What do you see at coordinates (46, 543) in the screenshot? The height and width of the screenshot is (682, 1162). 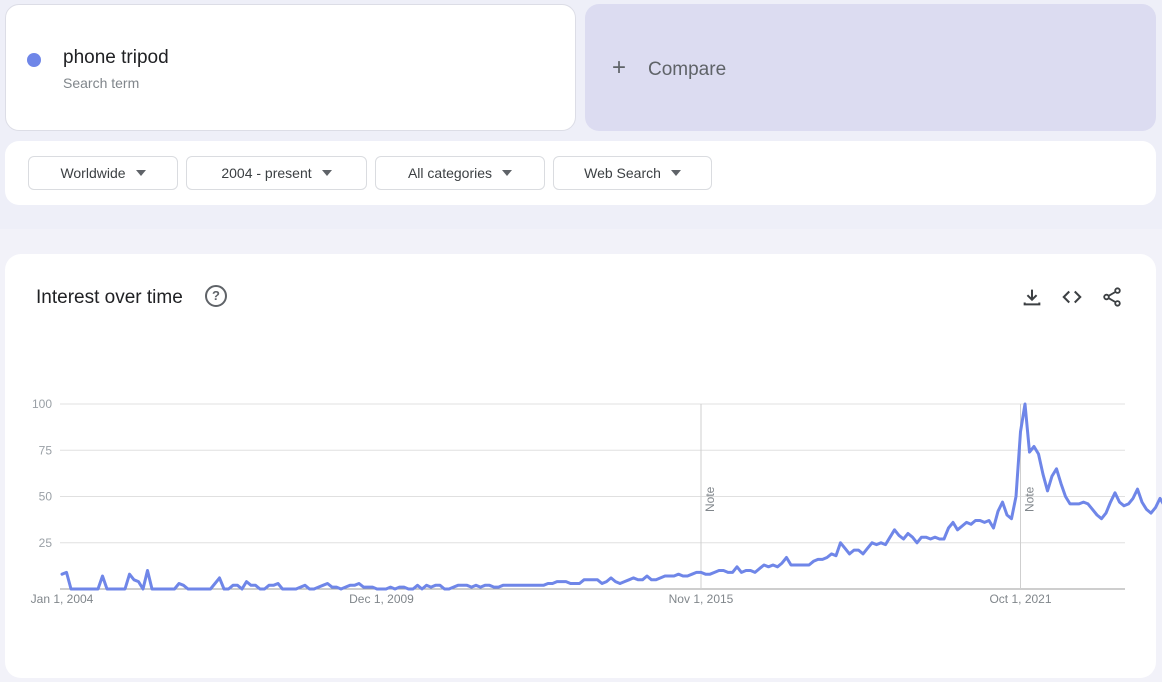 I see `y-tick-label: 25` at bounding box center [46, 543].